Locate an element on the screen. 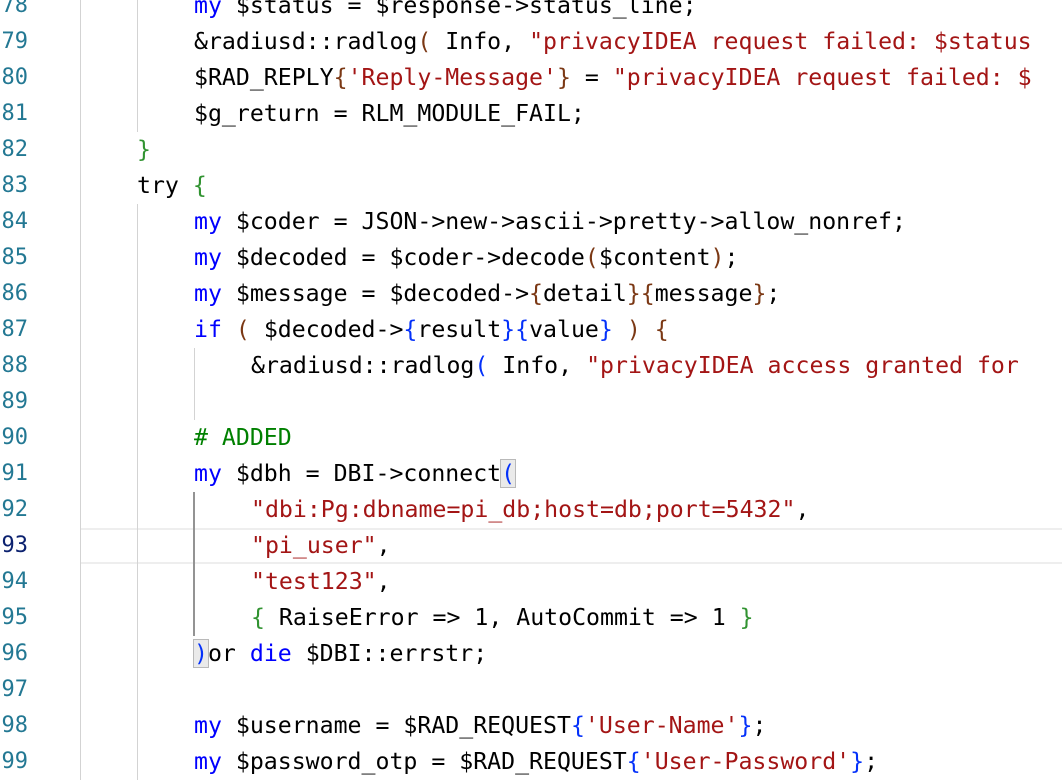 This screenshot has width=1062, height=780. line-number: 84 is located at coordinates (14, 222).